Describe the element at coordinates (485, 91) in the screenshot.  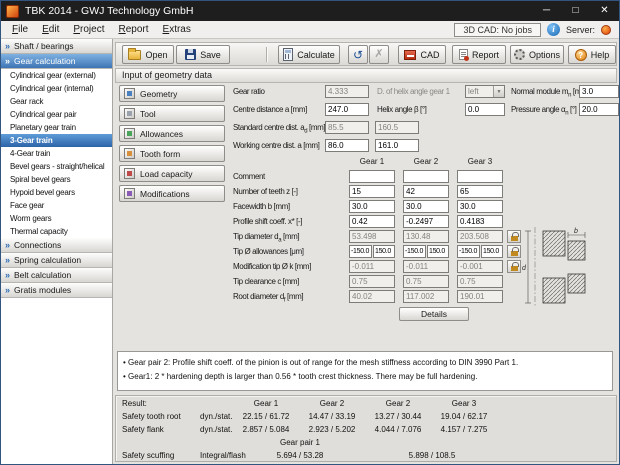
I see `helix-direction-dropdown: left` at that location.